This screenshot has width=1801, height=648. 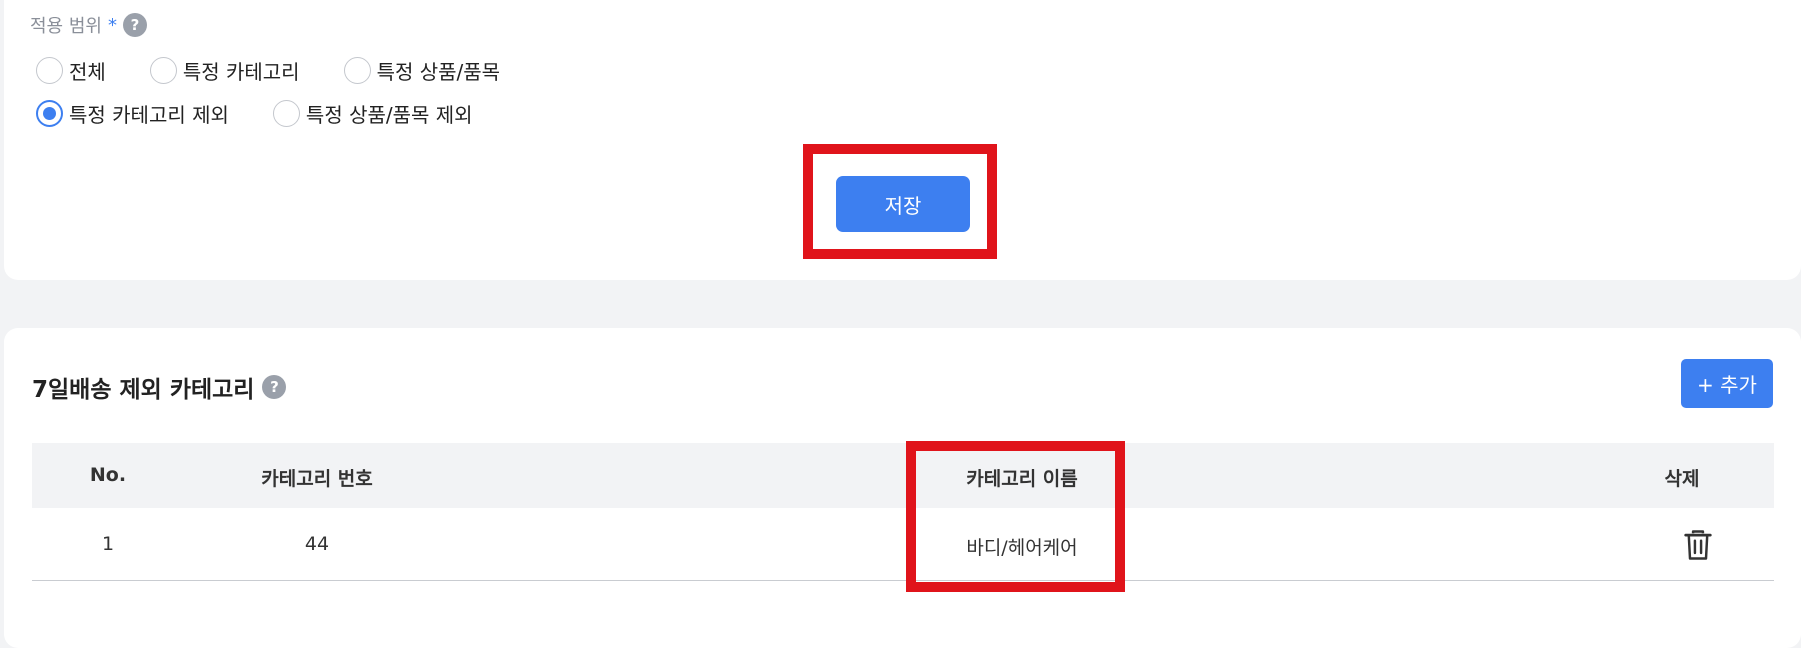 I want to click on scope-options-row-2: 특정 카테고리 제외 특정 상품/품목 제외, so click(x=276, y=113).